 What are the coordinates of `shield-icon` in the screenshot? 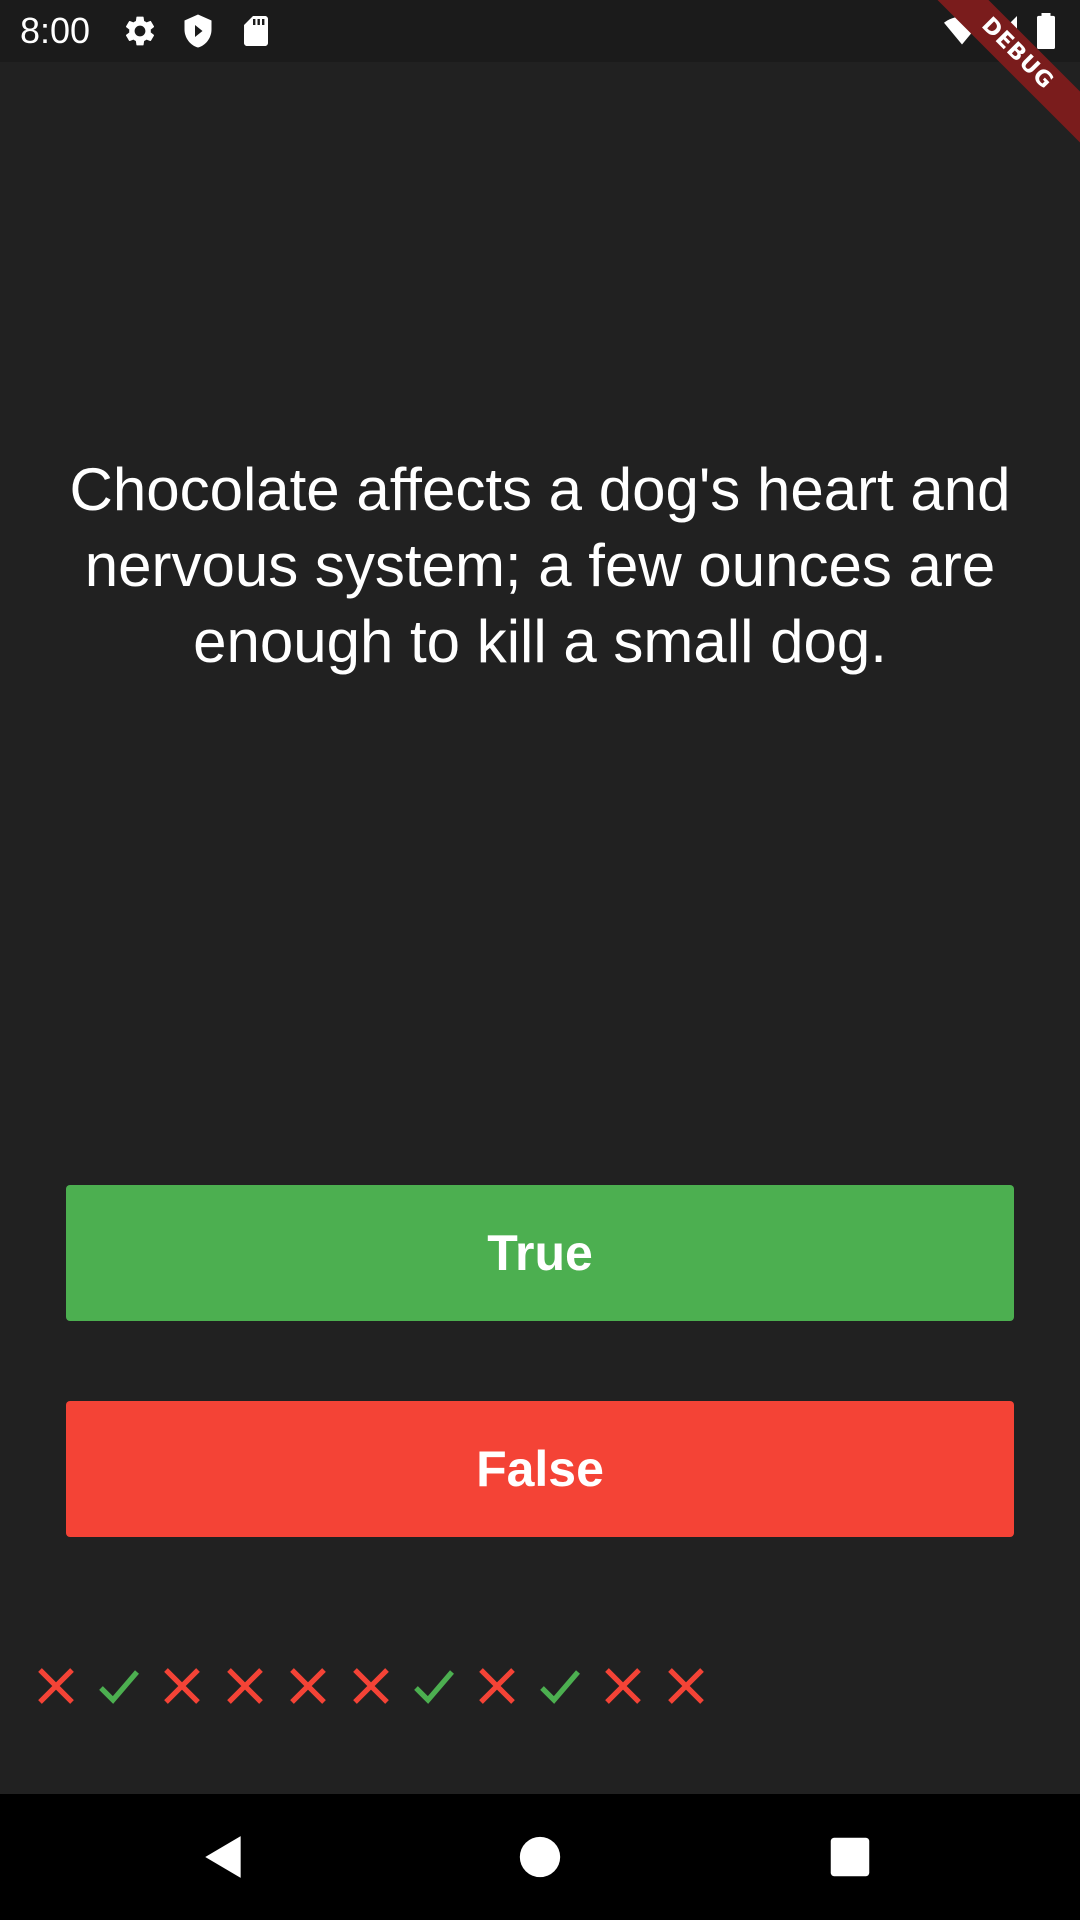 It's located at (198, 31).